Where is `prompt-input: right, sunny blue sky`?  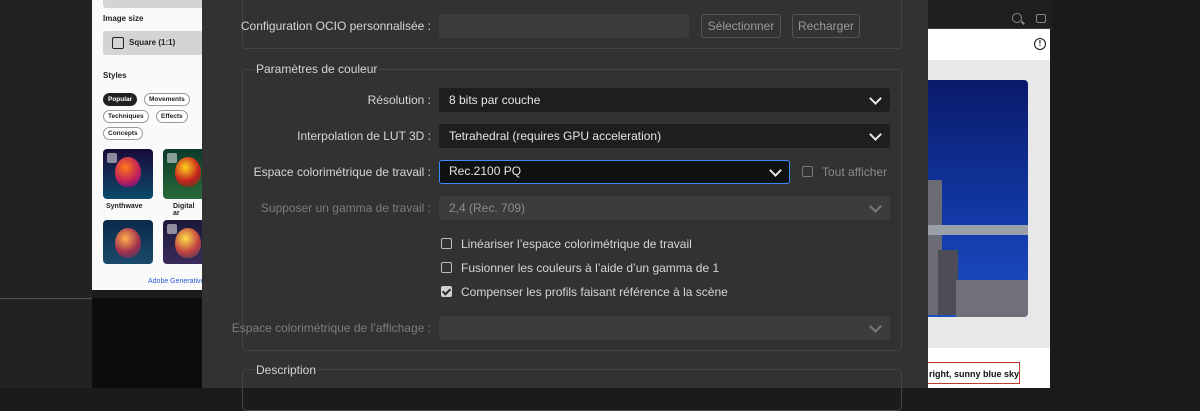 prompt-input: right, sunny blue sky is located at coordinates (973, 373).